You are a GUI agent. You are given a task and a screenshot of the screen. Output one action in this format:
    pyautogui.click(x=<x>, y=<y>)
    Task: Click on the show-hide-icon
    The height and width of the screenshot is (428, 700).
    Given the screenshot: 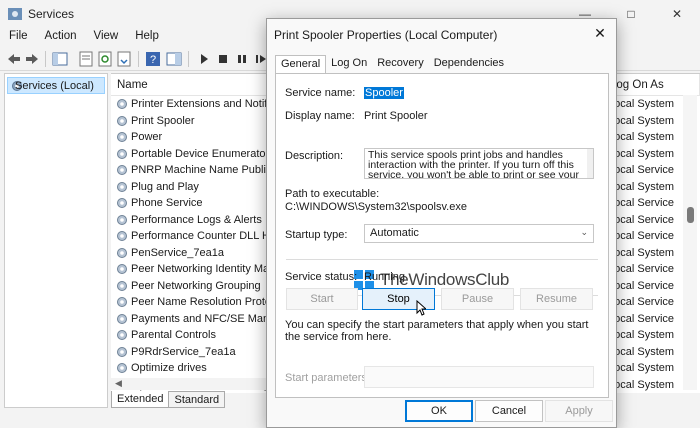 What is the action you would take?
    pyautogui.click(x=174, y=59)
    